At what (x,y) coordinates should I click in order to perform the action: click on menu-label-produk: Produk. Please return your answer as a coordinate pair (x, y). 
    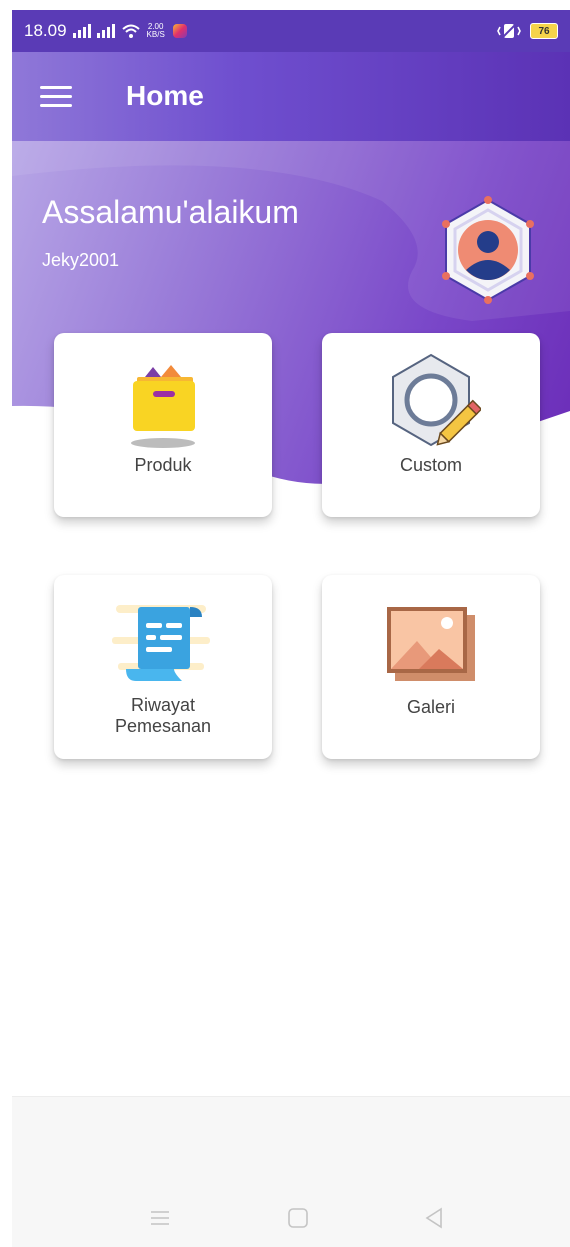
    Looking at the image, I should click on (163, 465).